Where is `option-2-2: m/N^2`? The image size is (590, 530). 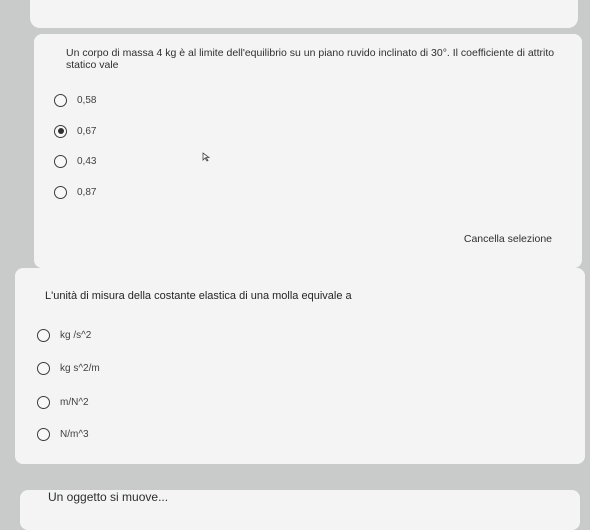
option-2-2: m/N^2 is located at coordinates (63, 402).